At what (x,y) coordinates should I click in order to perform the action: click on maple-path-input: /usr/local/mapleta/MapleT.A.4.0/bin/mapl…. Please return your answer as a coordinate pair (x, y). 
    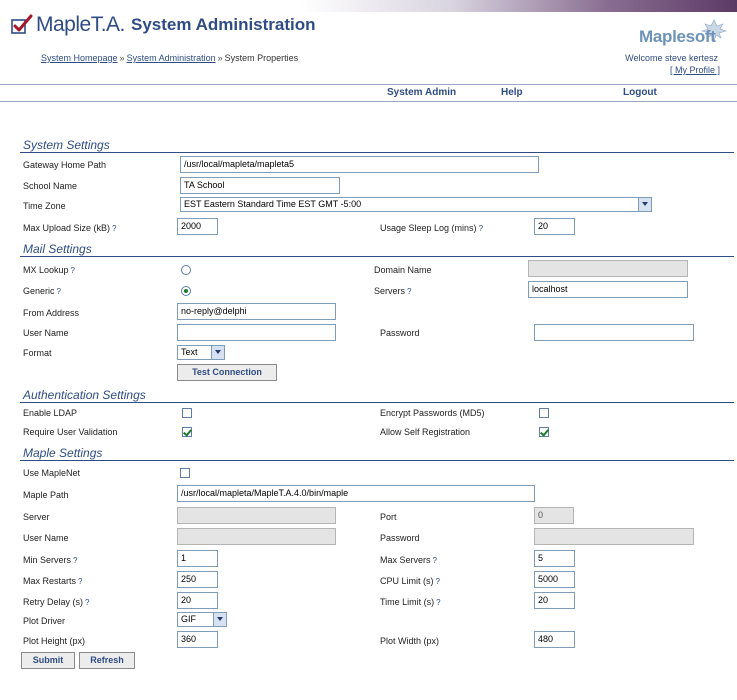
    Looking at the image, I should click on (356, 493).